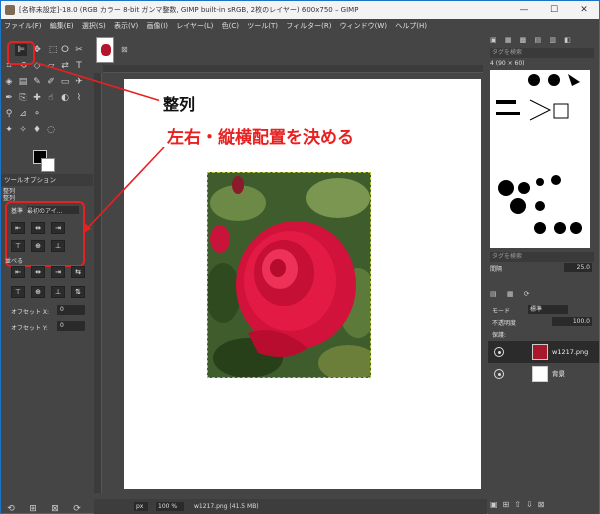  What do you see at coordinates (100, 148) in the screenshot?
I see `annotation-arrows` at bounding box center [100, 148].